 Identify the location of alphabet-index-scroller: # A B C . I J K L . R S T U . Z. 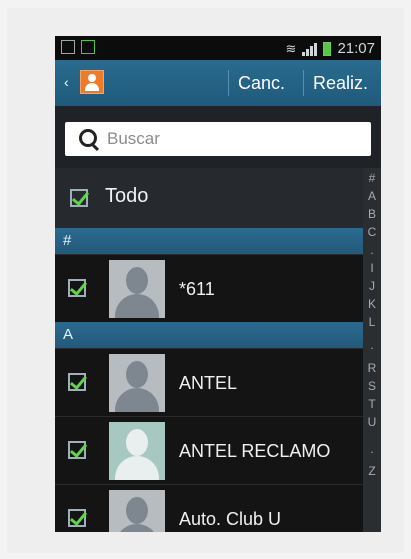
(372, 350).